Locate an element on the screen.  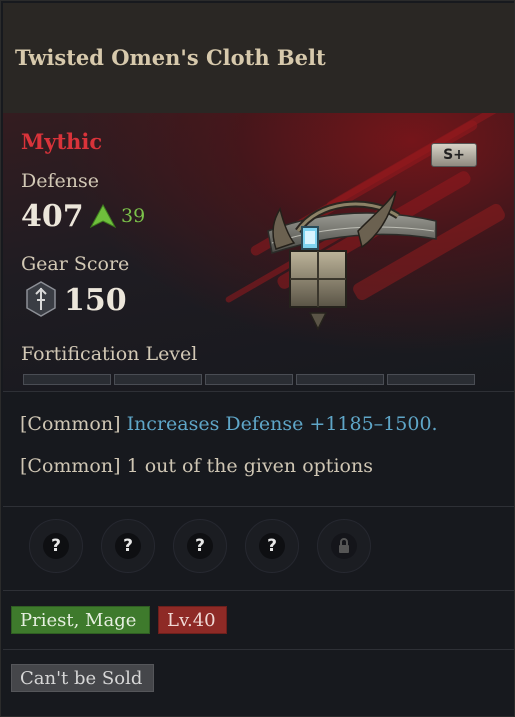
defense-bonus: 39 is located at coordinates (133, 216).